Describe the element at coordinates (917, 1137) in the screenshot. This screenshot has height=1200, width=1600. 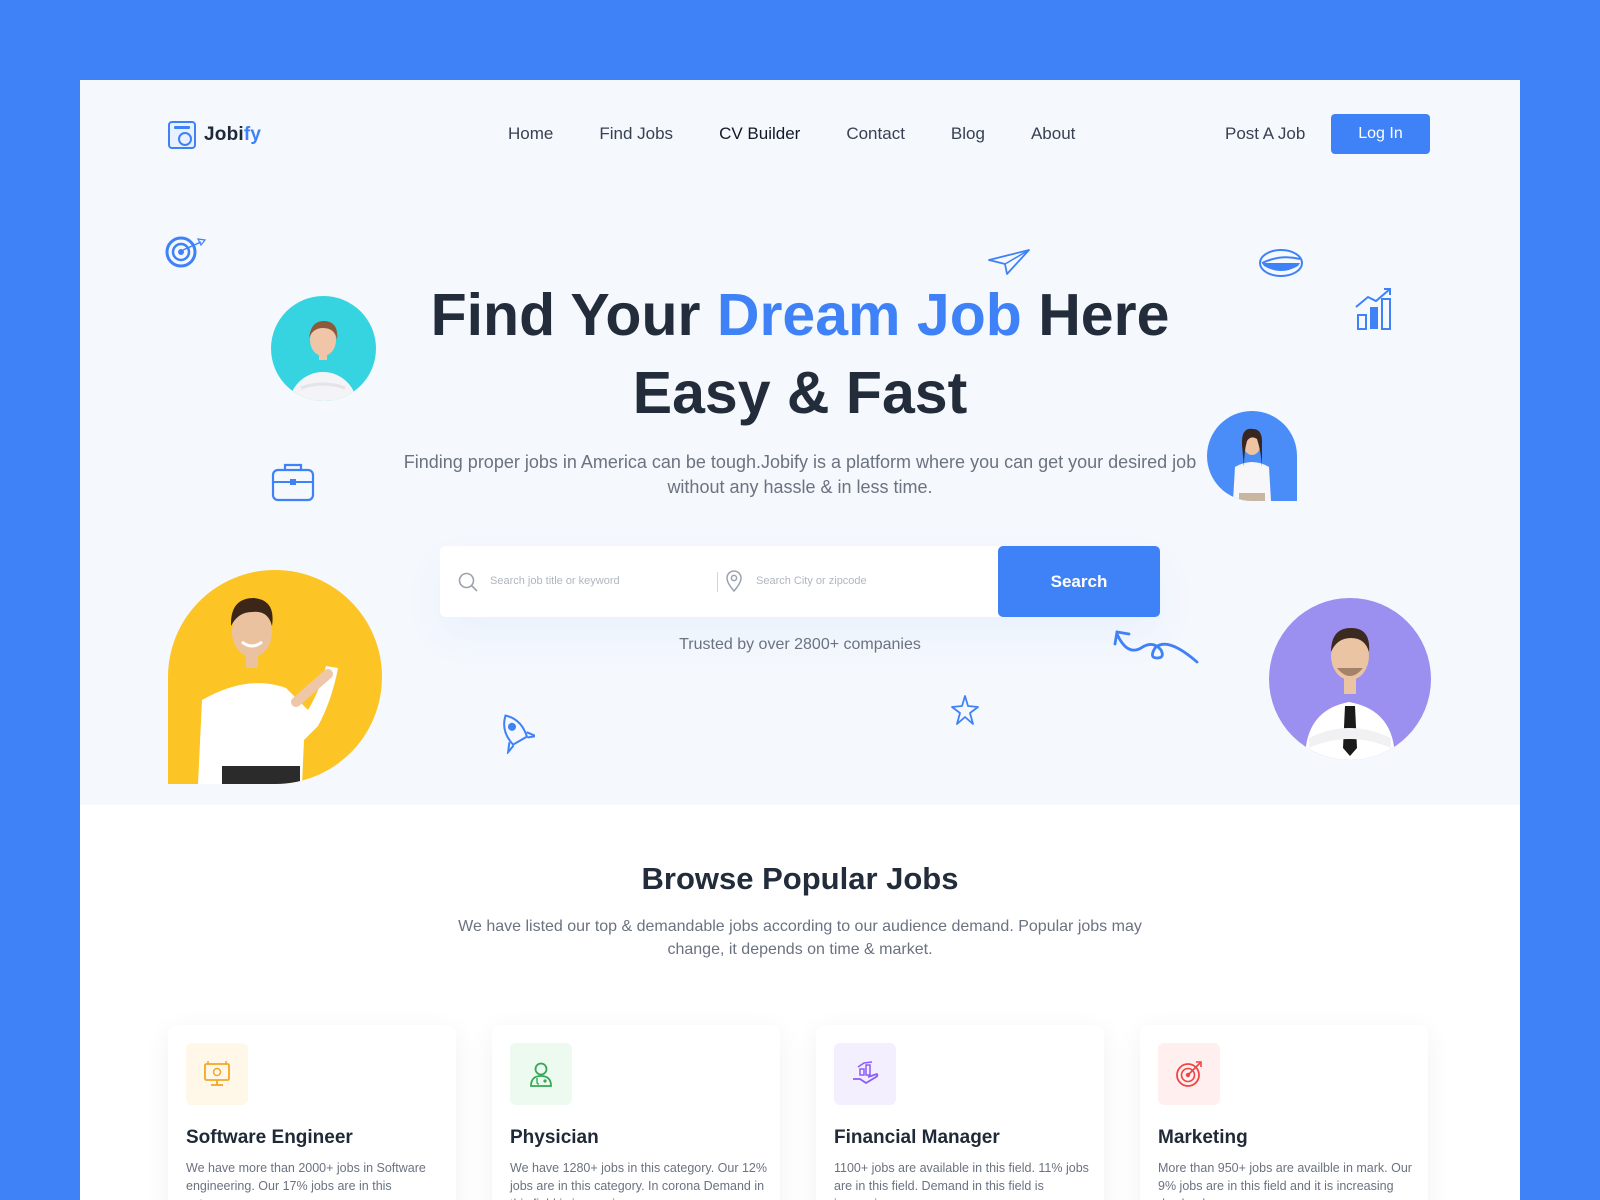
I see `card-title: Financial Manager` at that location.